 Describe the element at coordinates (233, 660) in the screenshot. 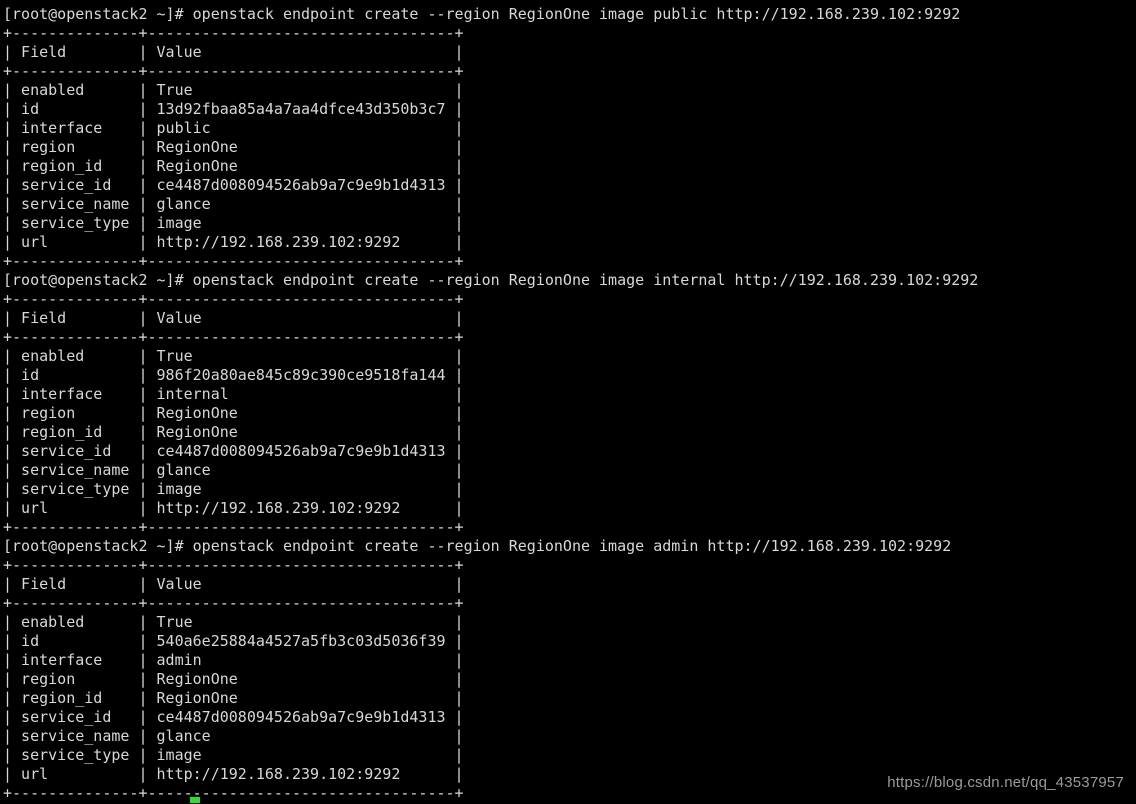

I see `terminal-line: | interface | admin |` at that location.